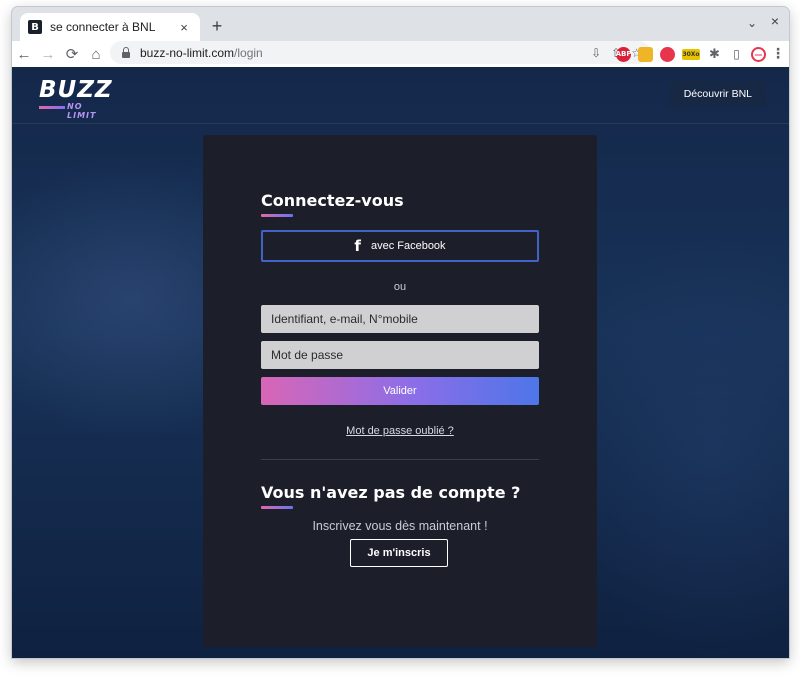  Describe the element at coordinates (691, 54) in the screenshot. I see `counter-extension-icon: 30Xo` at that location.